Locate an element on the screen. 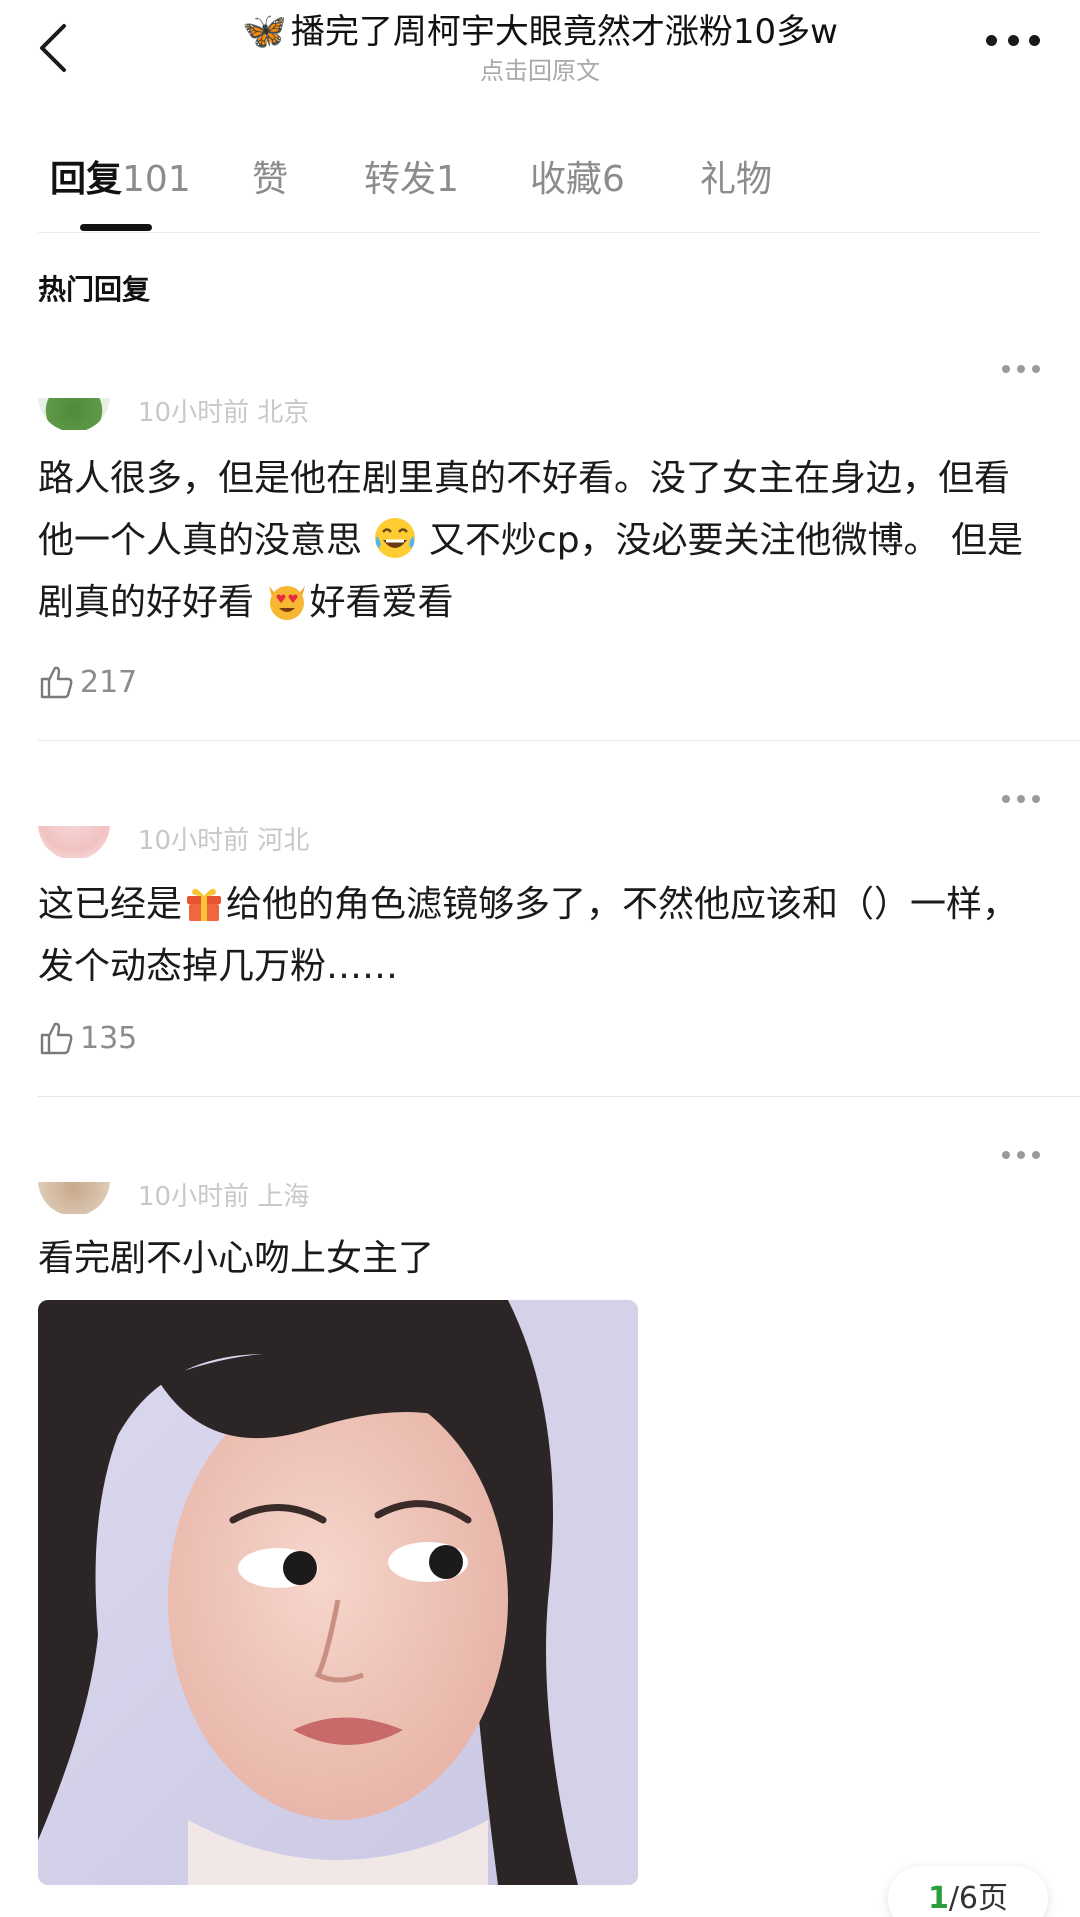  page-indicator-text: 1/6页 is located at coordinates (968, 1898).